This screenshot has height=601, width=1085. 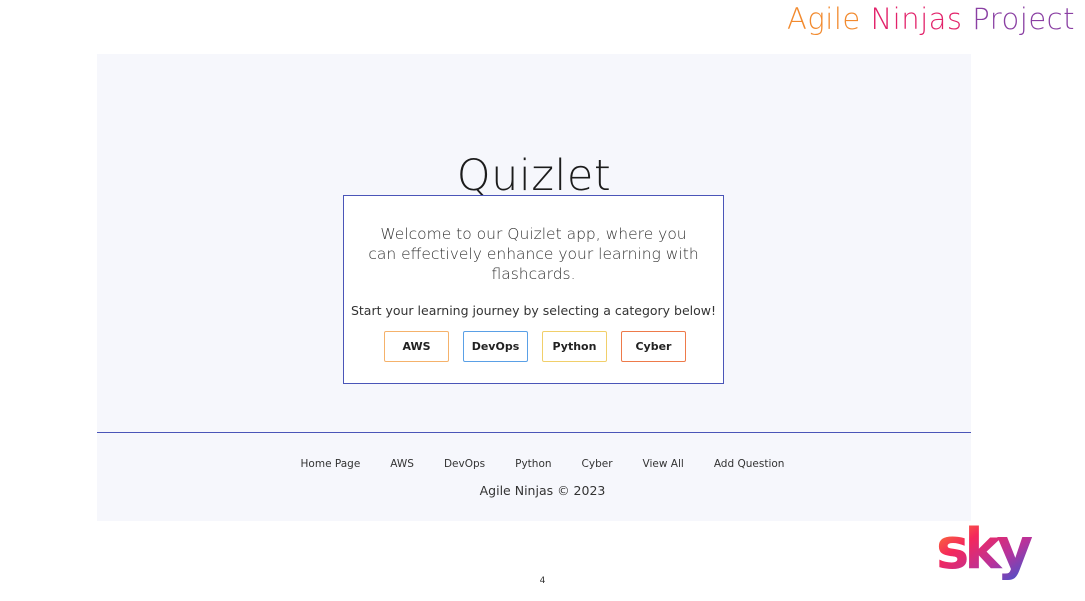 What do you see at coordinates (534, 176) in the screenshot?
I see `page-title: Quizlet` at bounding box center [534, 176].